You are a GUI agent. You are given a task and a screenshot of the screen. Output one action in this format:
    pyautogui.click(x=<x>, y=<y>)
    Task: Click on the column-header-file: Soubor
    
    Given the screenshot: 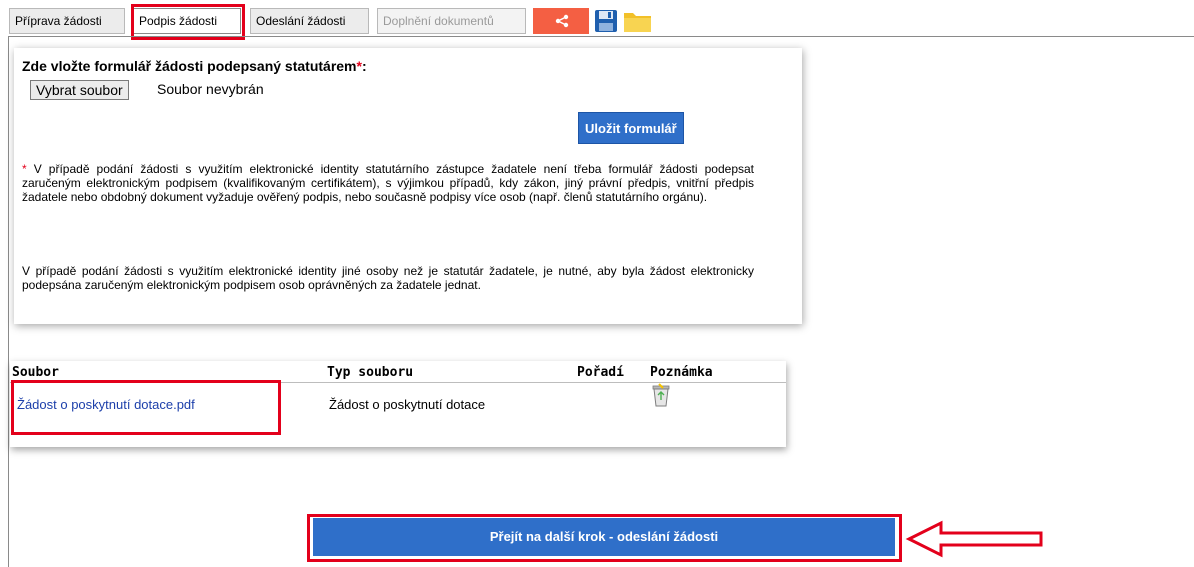 What is the action you would take?
    pyautogui.click(x=35, y=372)
    